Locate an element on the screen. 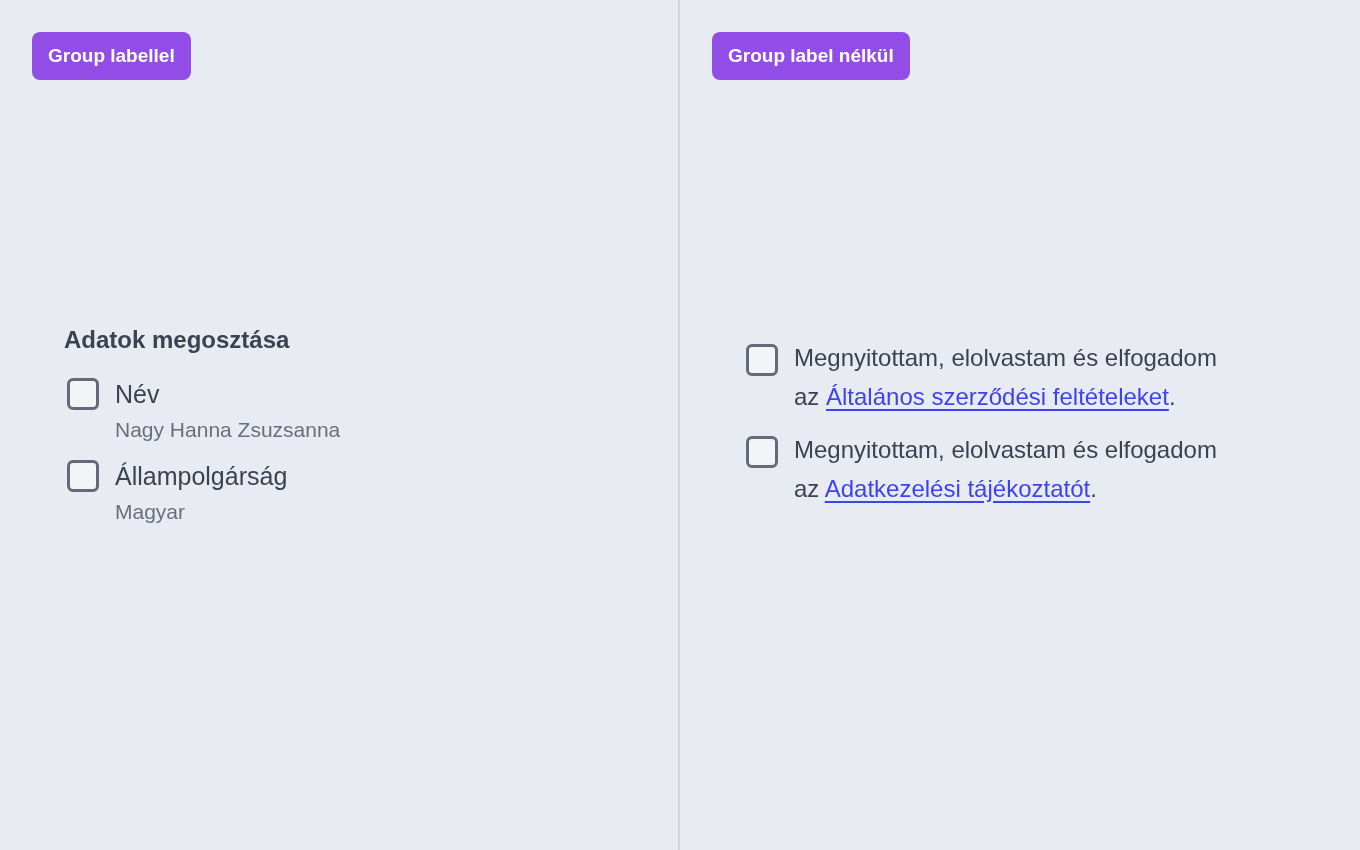 Image resolution: width=1360 pixels, height=850 pixels. checkbox-description: Magyar is located at coordinates (151, 512).